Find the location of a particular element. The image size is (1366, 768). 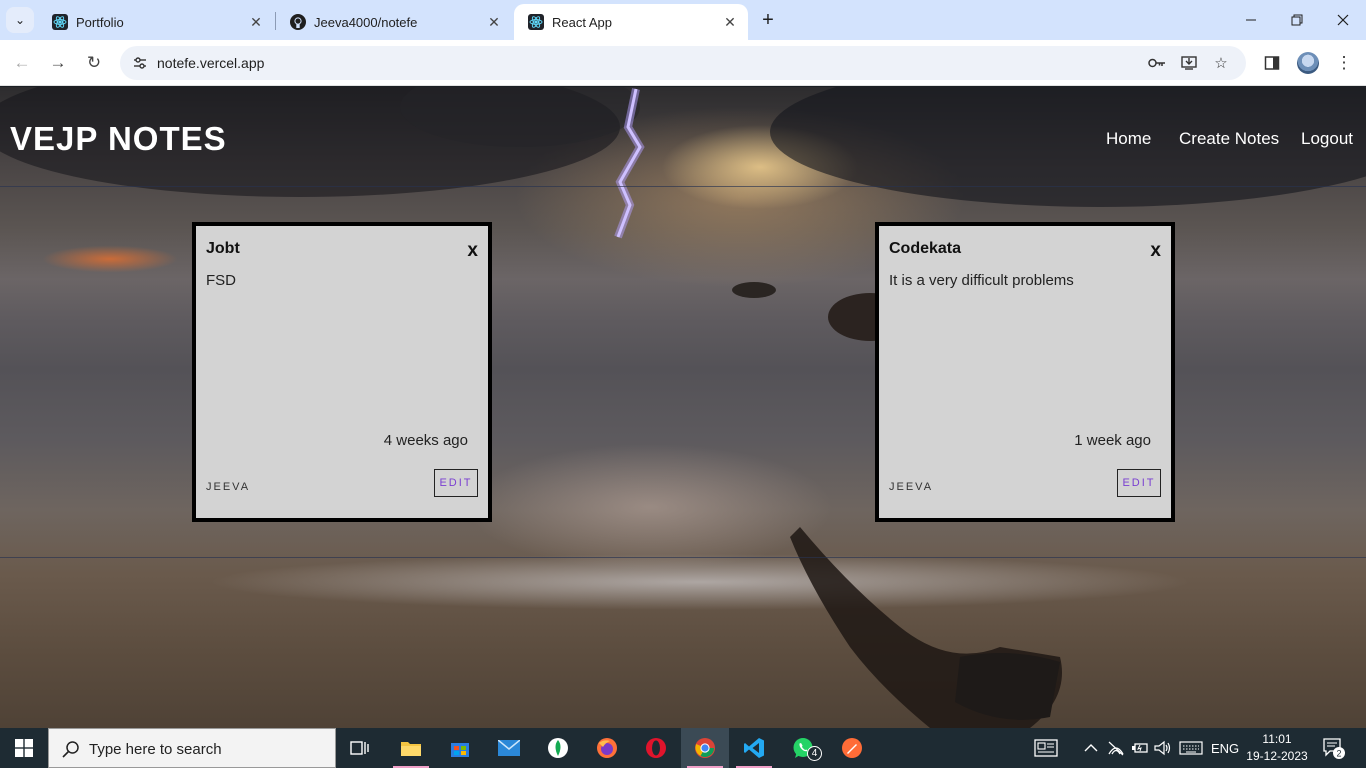

note-timestamp: 4 weeks ago is located at coordinates (425, 440).